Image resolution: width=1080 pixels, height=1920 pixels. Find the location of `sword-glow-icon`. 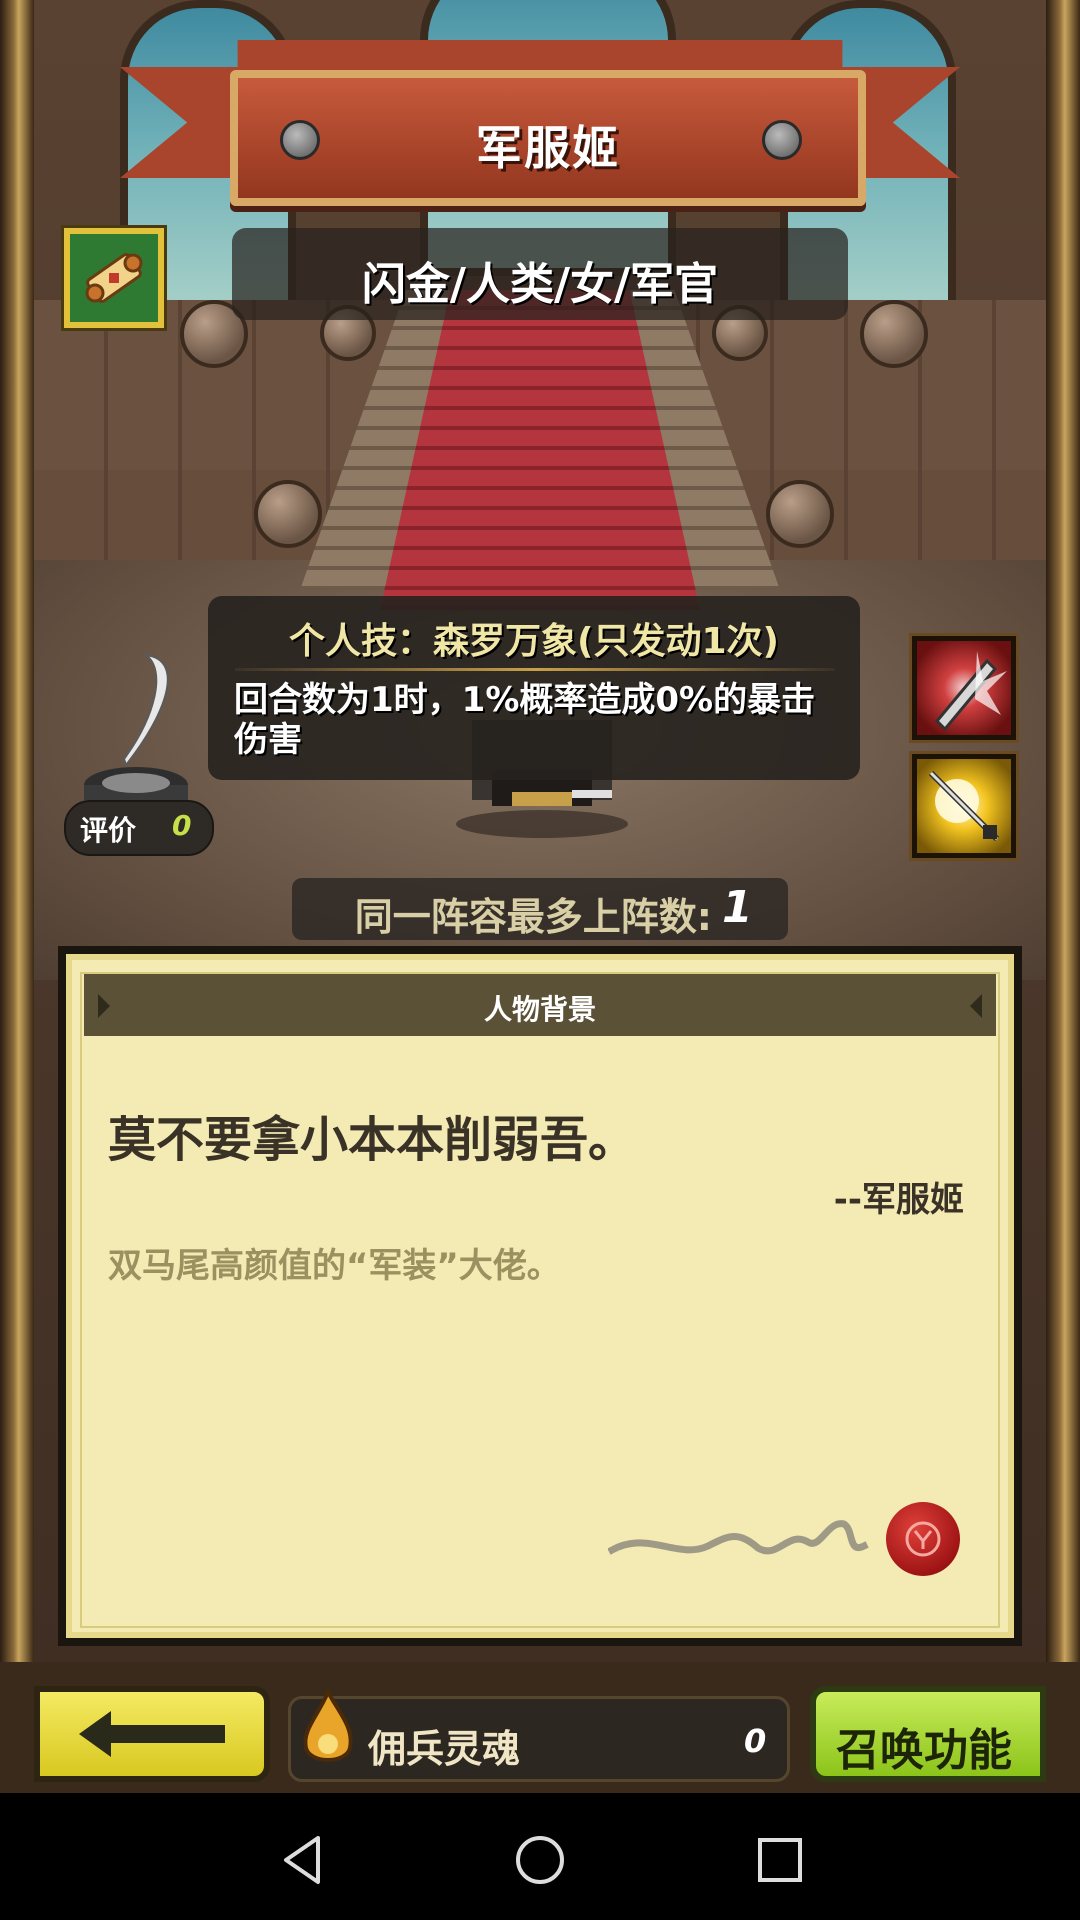

sword-glow-icon is located at coordinates (964, 806).